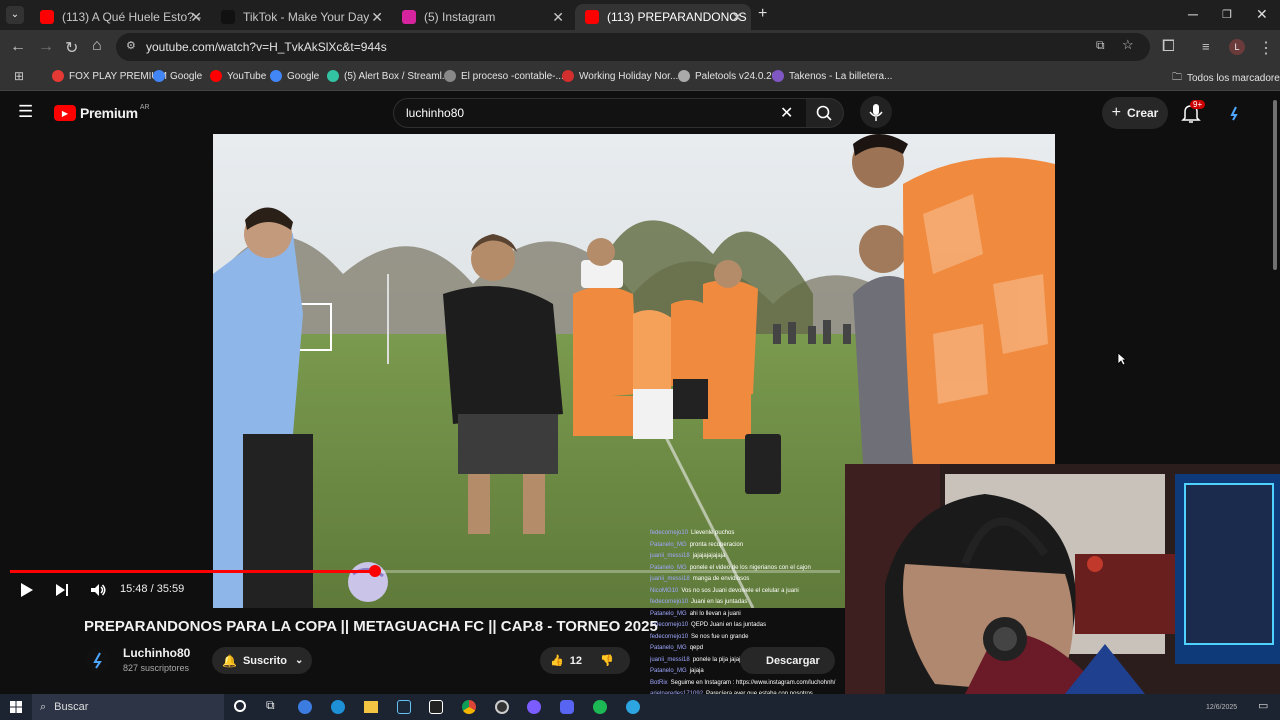 The width and height of the screenshot is (1280, 720). Describe the element at coordinates (18, 47) in the screenshot. I see `back-icon: ←` at that location.